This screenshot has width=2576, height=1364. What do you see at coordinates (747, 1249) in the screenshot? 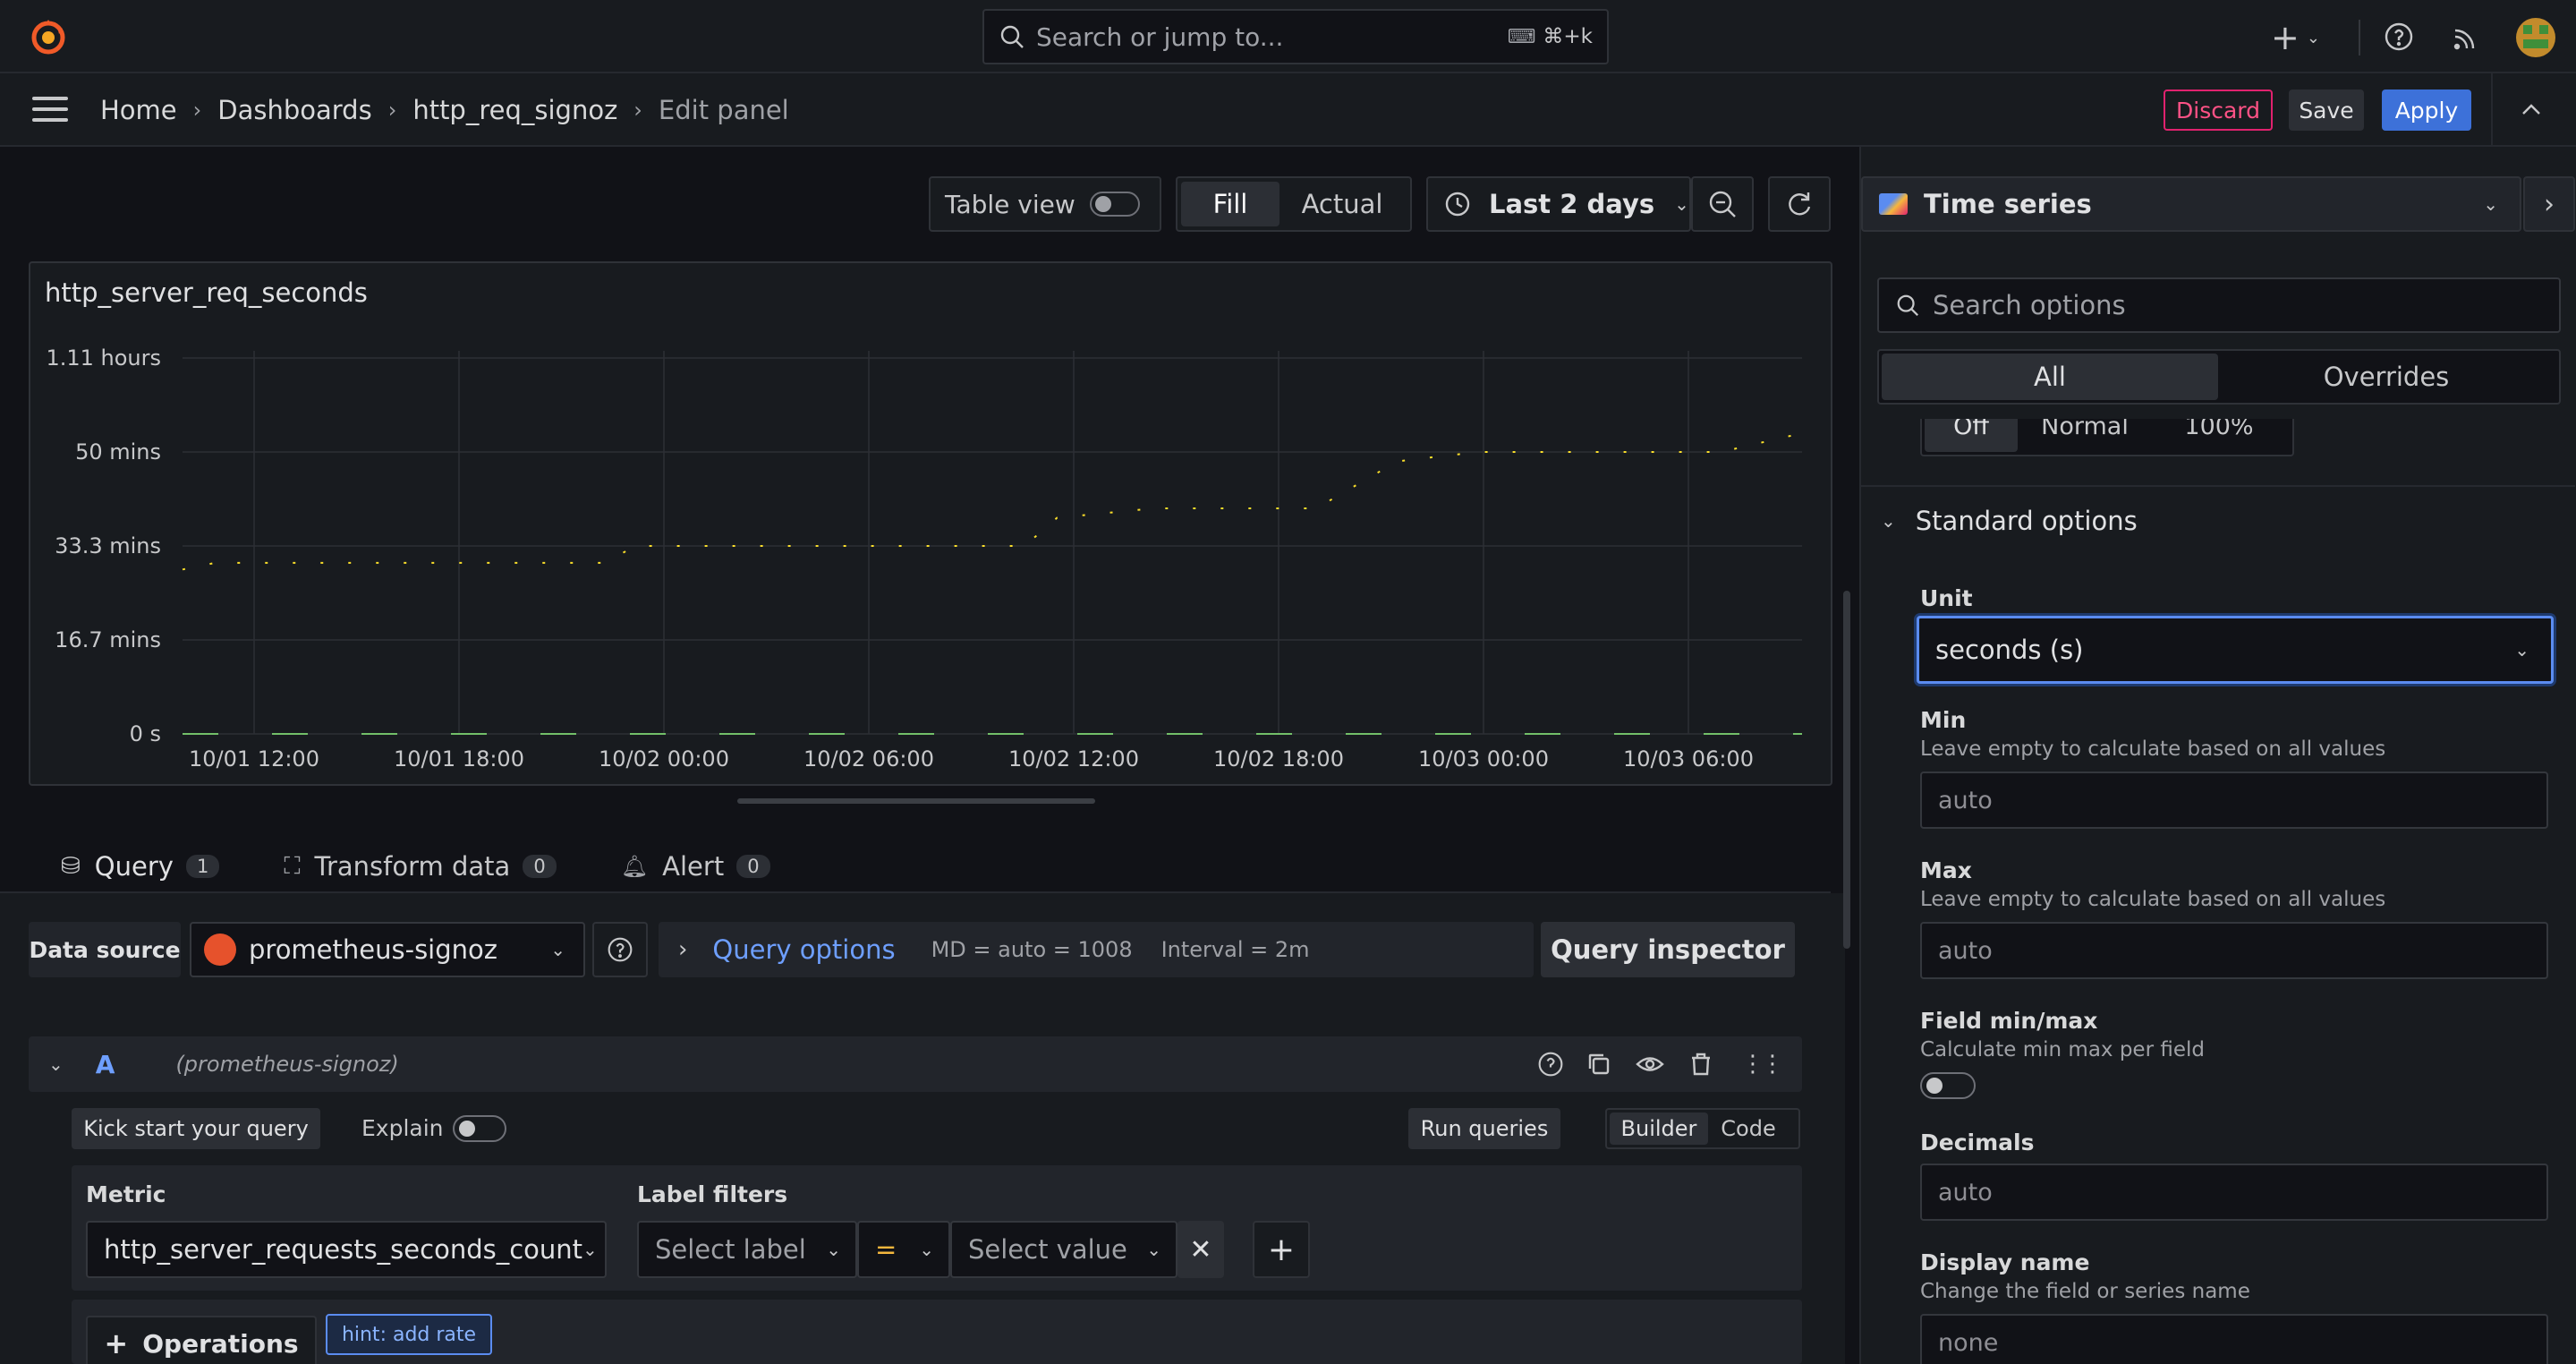
I see `select-label-dropdown: Select label ⌄` at bounding box center [747, 1249].